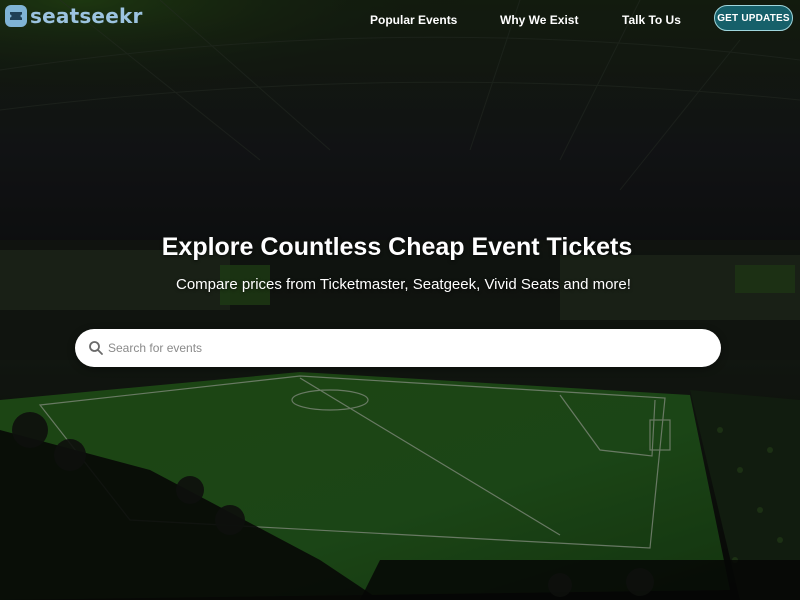 The height and width of the screenshot is (600, 800). What do you see at coordinates (753, 18) in the screenshot?
I see `get-updates-button: GET UPDATES` at bounding box center [753, 18].